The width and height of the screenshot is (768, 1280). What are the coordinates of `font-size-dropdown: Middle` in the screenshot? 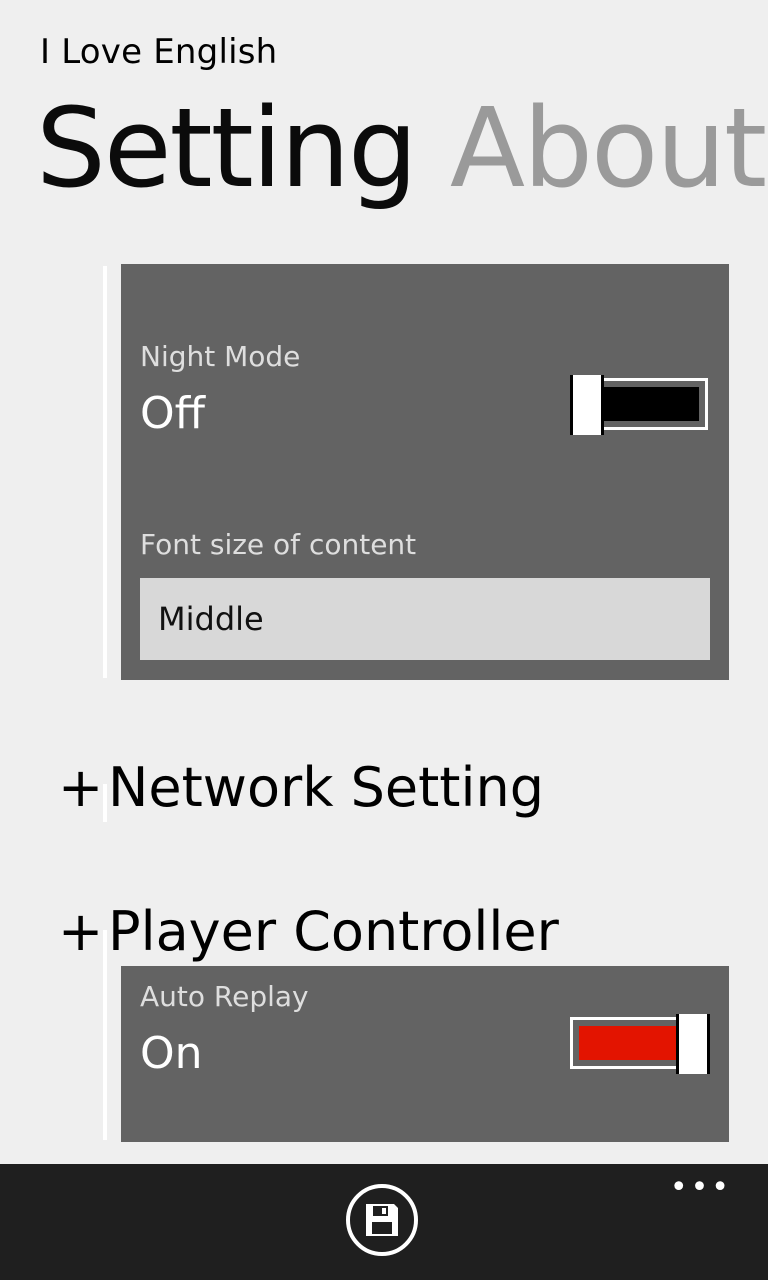 It's located at (425, 619).